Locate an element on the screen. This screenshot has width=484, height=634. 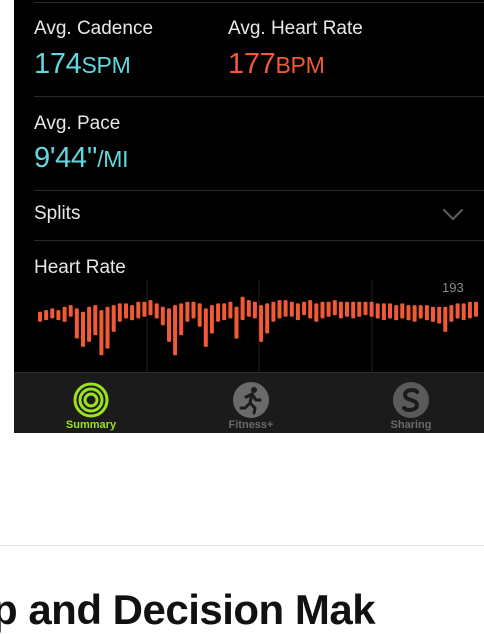
heart-rate-chart is located at coordinates (258, 326).